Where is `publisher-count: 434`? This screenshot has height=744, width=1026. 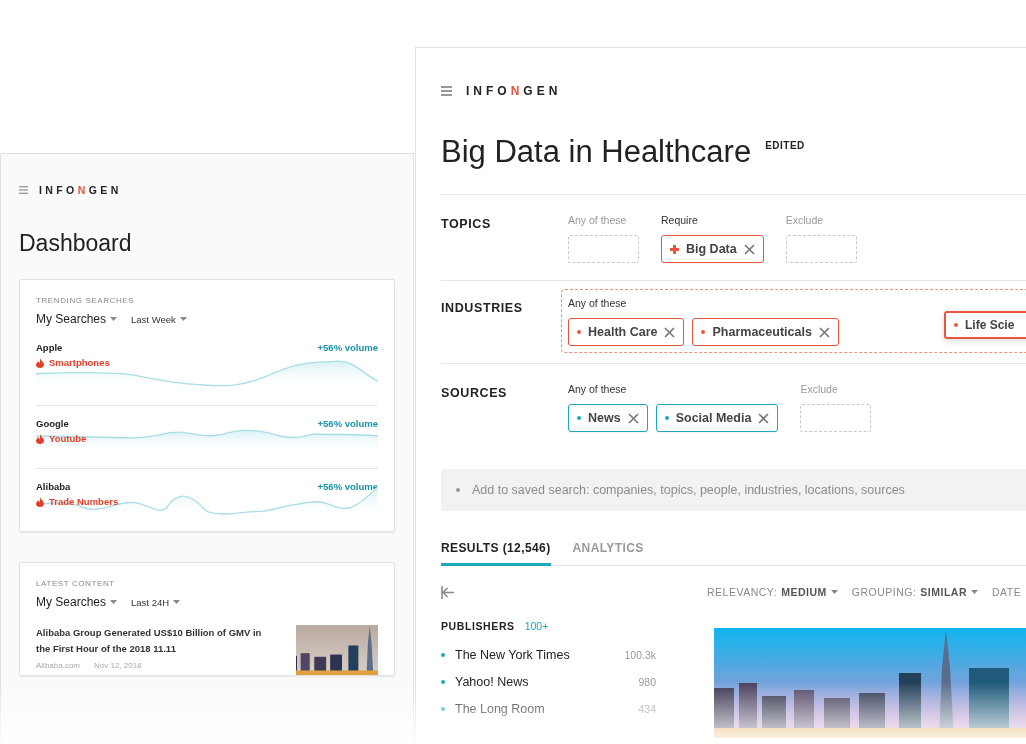
publisher-count: 434 is located at coordinates (647, 709).